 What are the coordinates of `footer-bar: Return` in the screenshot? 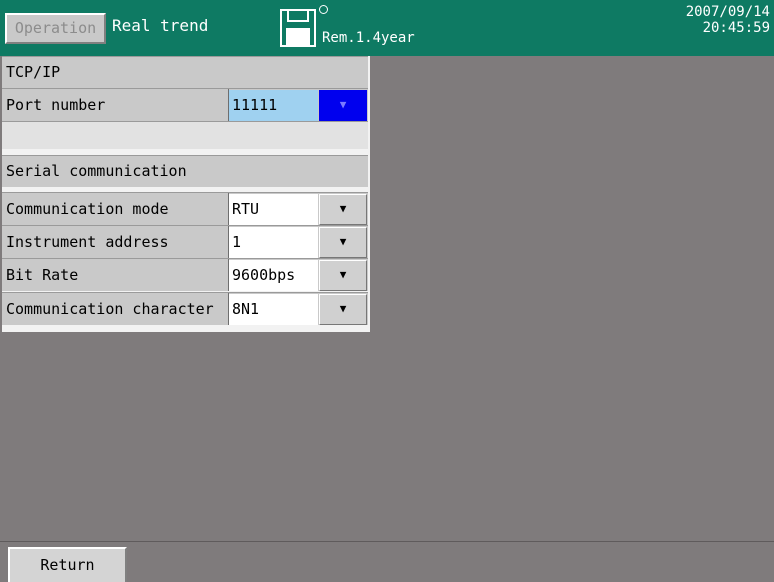 It's located at (387, 561).